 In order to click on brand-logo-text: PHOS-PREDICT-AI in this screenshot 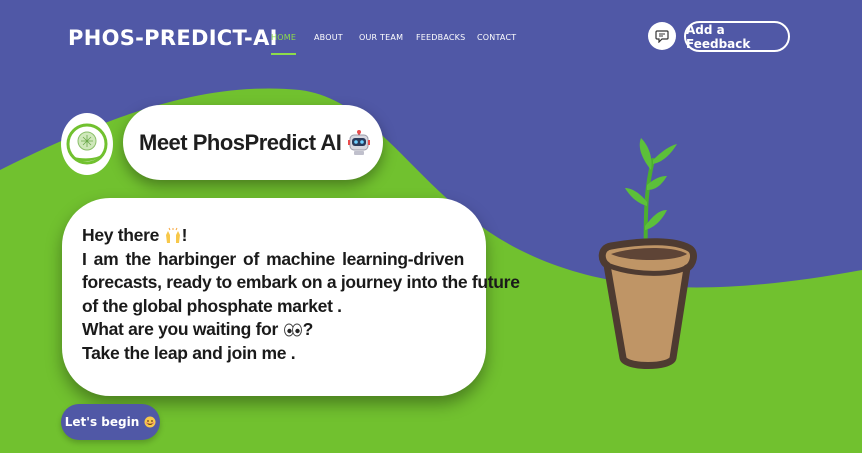, I will do `click(173, 38)`.